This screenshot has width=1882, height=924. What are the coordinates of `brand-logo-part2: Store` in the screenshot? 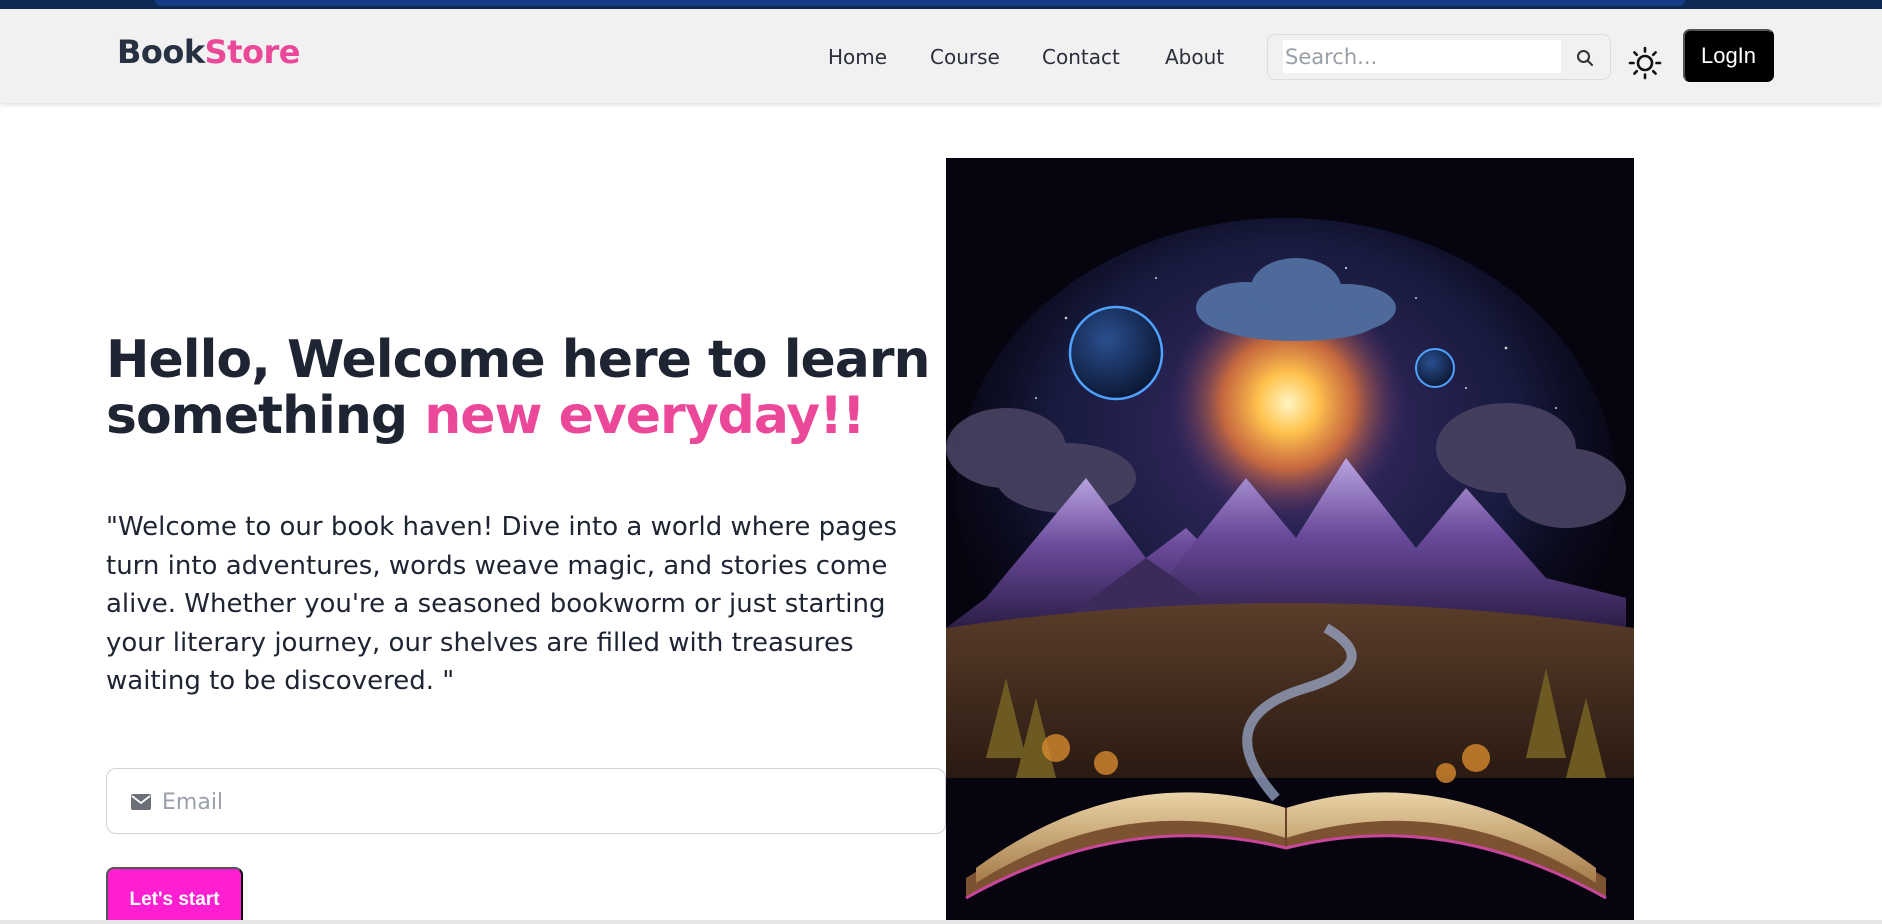 It's located at (252, 52).